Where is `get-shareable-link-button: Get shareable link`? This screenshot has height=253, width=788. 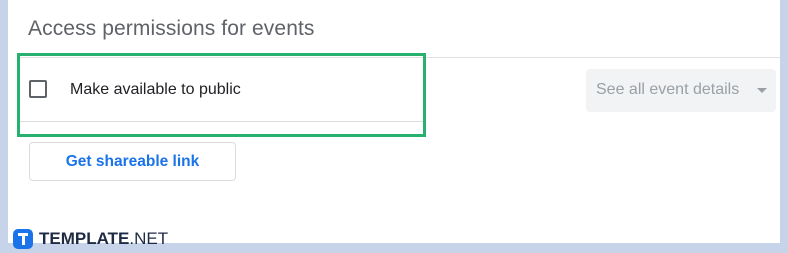
get-shareable-link-button: Get shareable link is located at coordinates (132, 161).